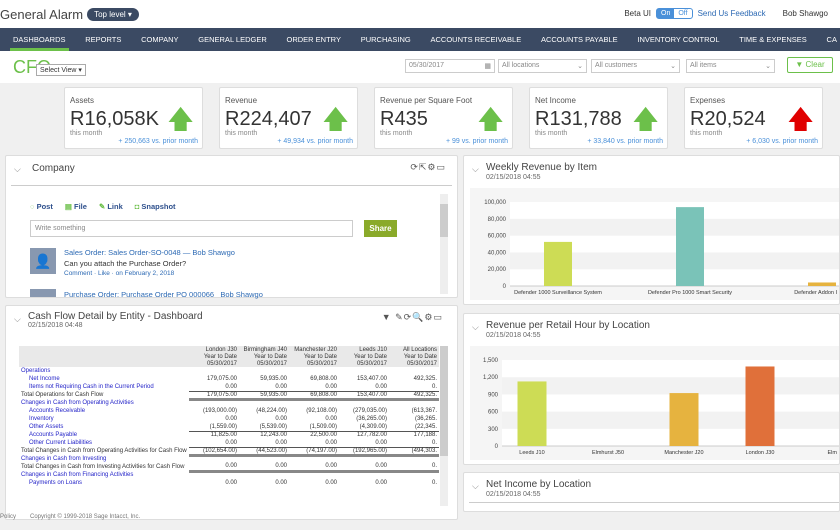 The width and height of the screenshot is (840, 530). I want to click on nav-item: DASHBOARDS, so click(39, 39).